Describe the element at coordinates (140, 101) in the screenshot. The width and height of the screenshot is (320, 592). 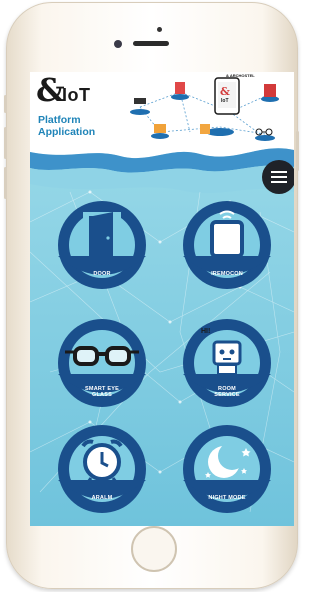
I see `speaker-device-icon` at that location.